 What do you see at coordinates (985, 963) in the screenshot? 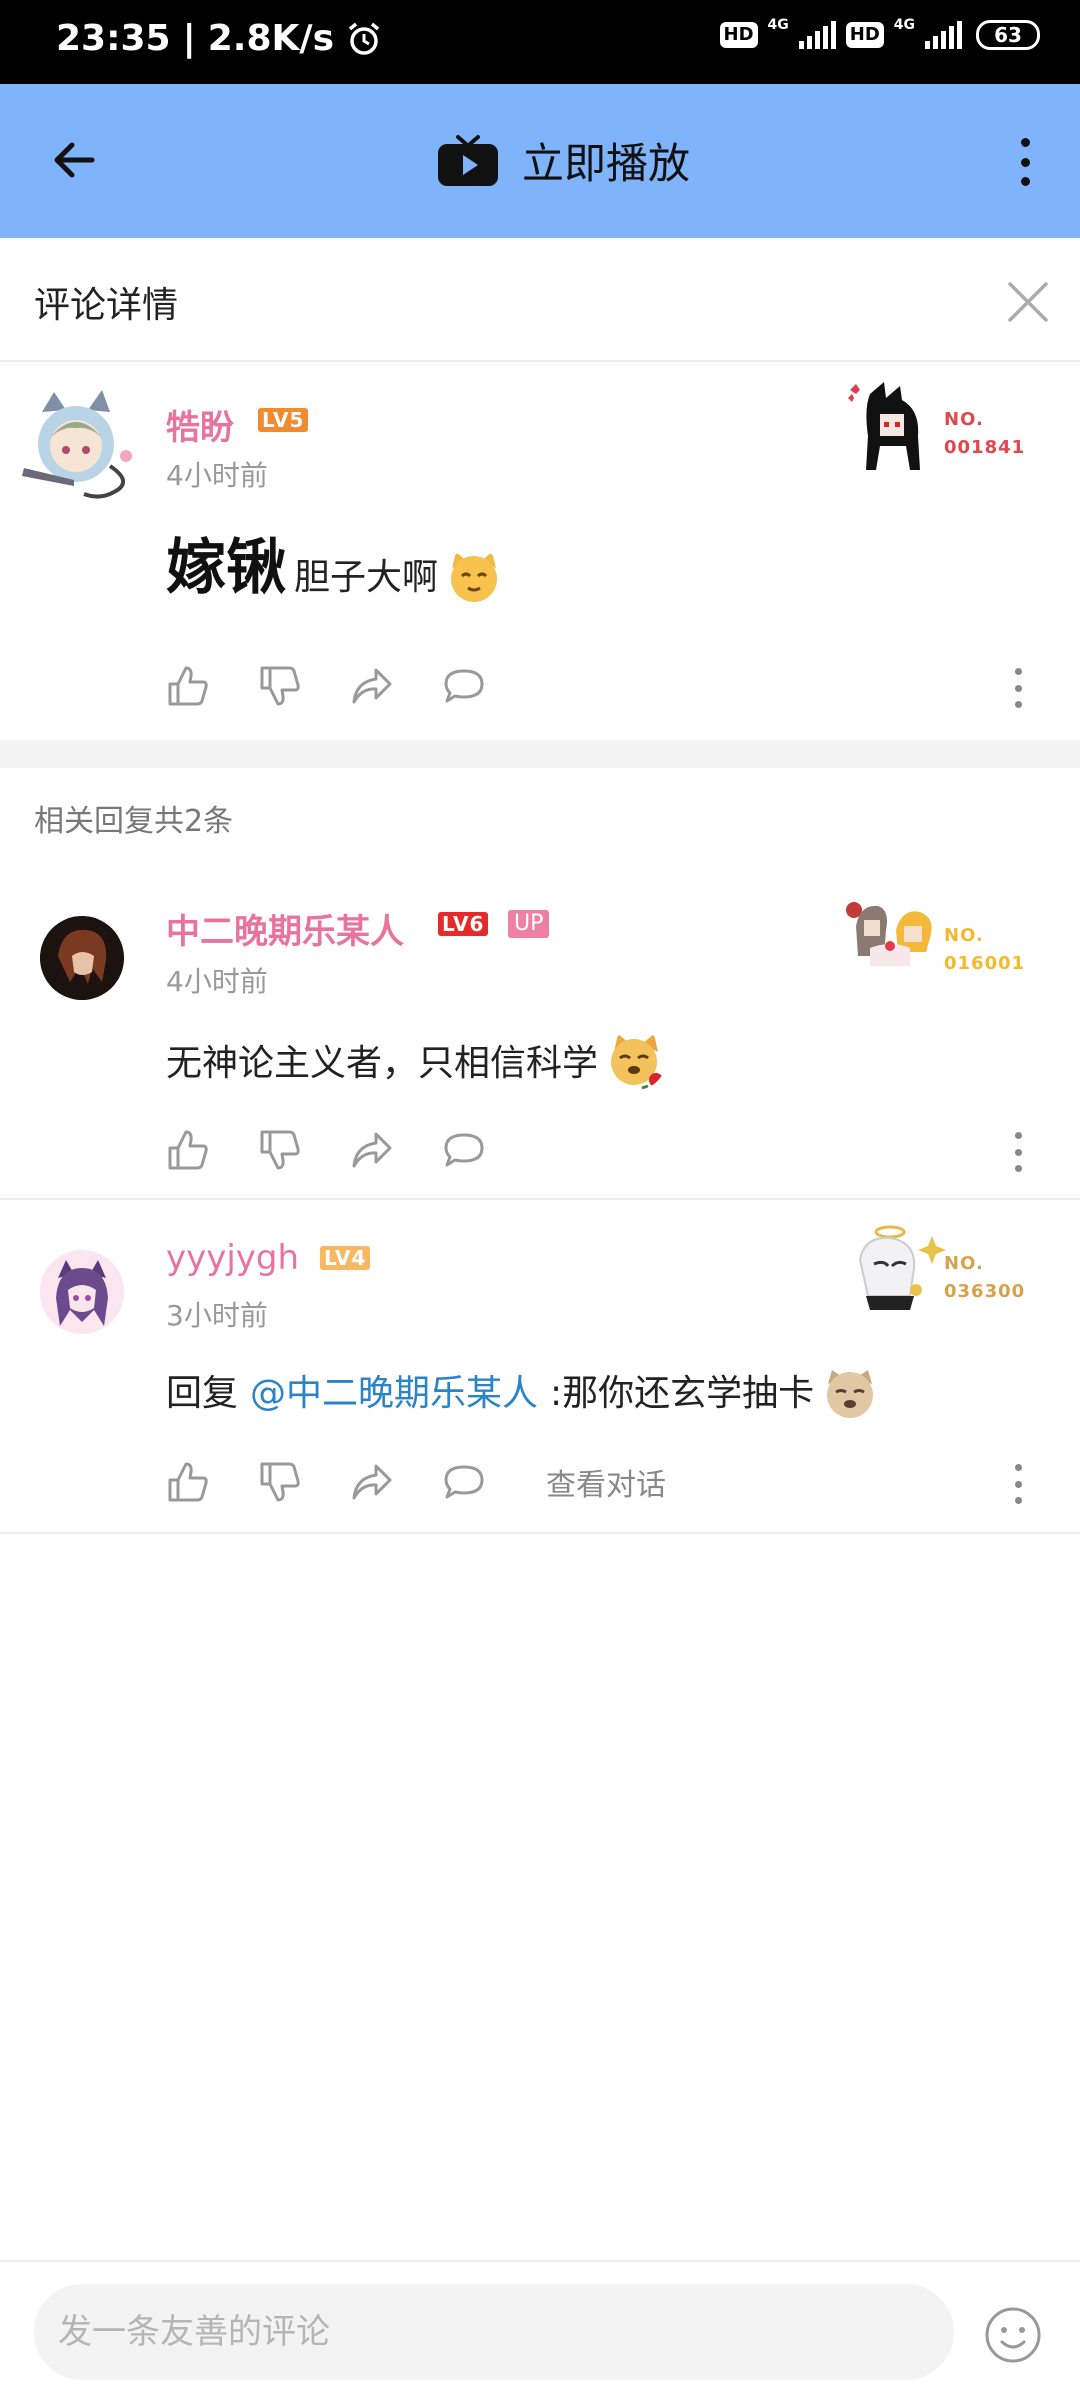
I see `fan-no-value: 016001` at bounding box center [985, 963].